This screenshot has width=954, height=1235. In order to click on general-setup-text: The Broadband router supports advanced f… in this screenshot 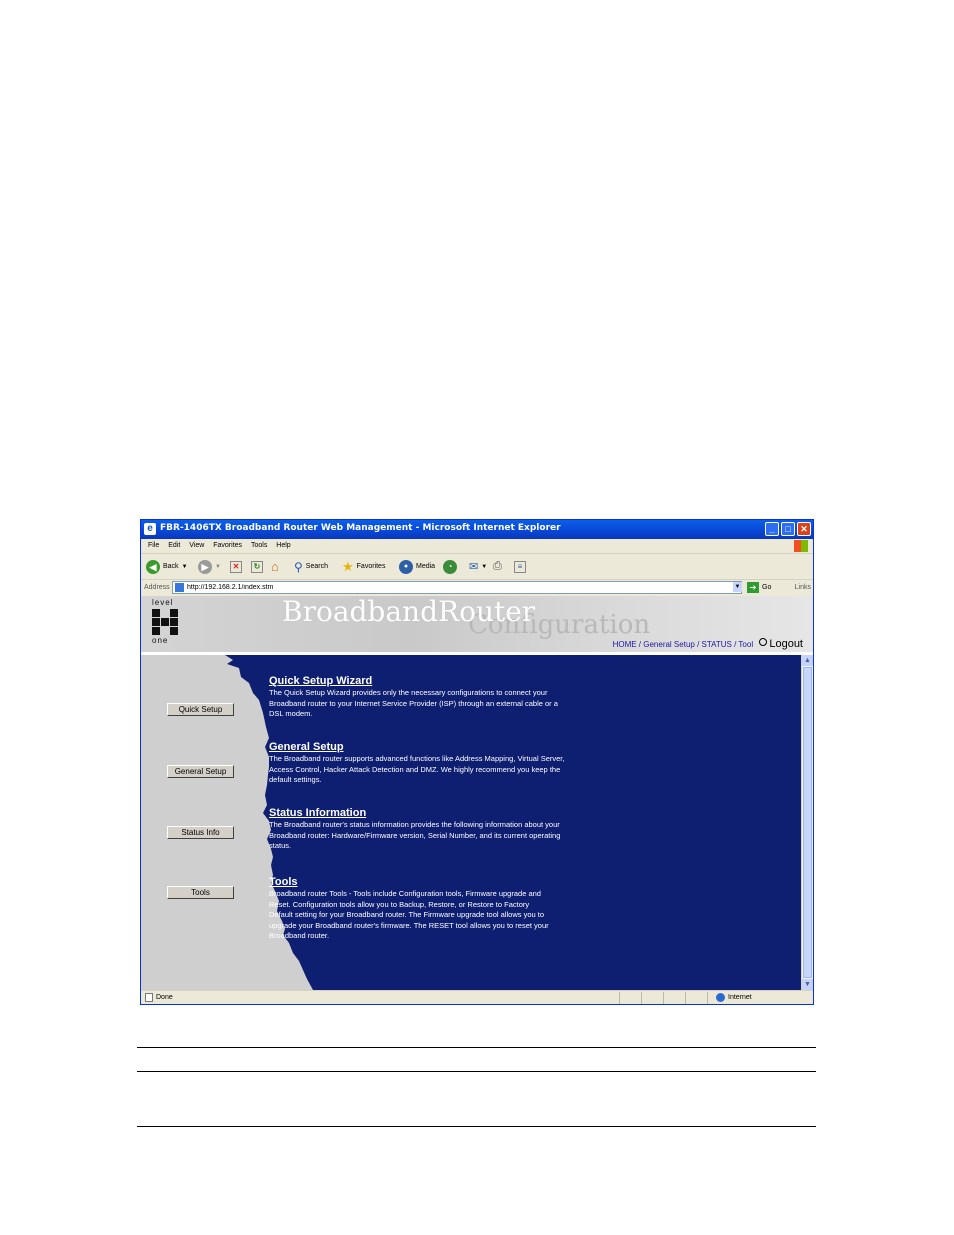, I will do `click(417, 769)`.